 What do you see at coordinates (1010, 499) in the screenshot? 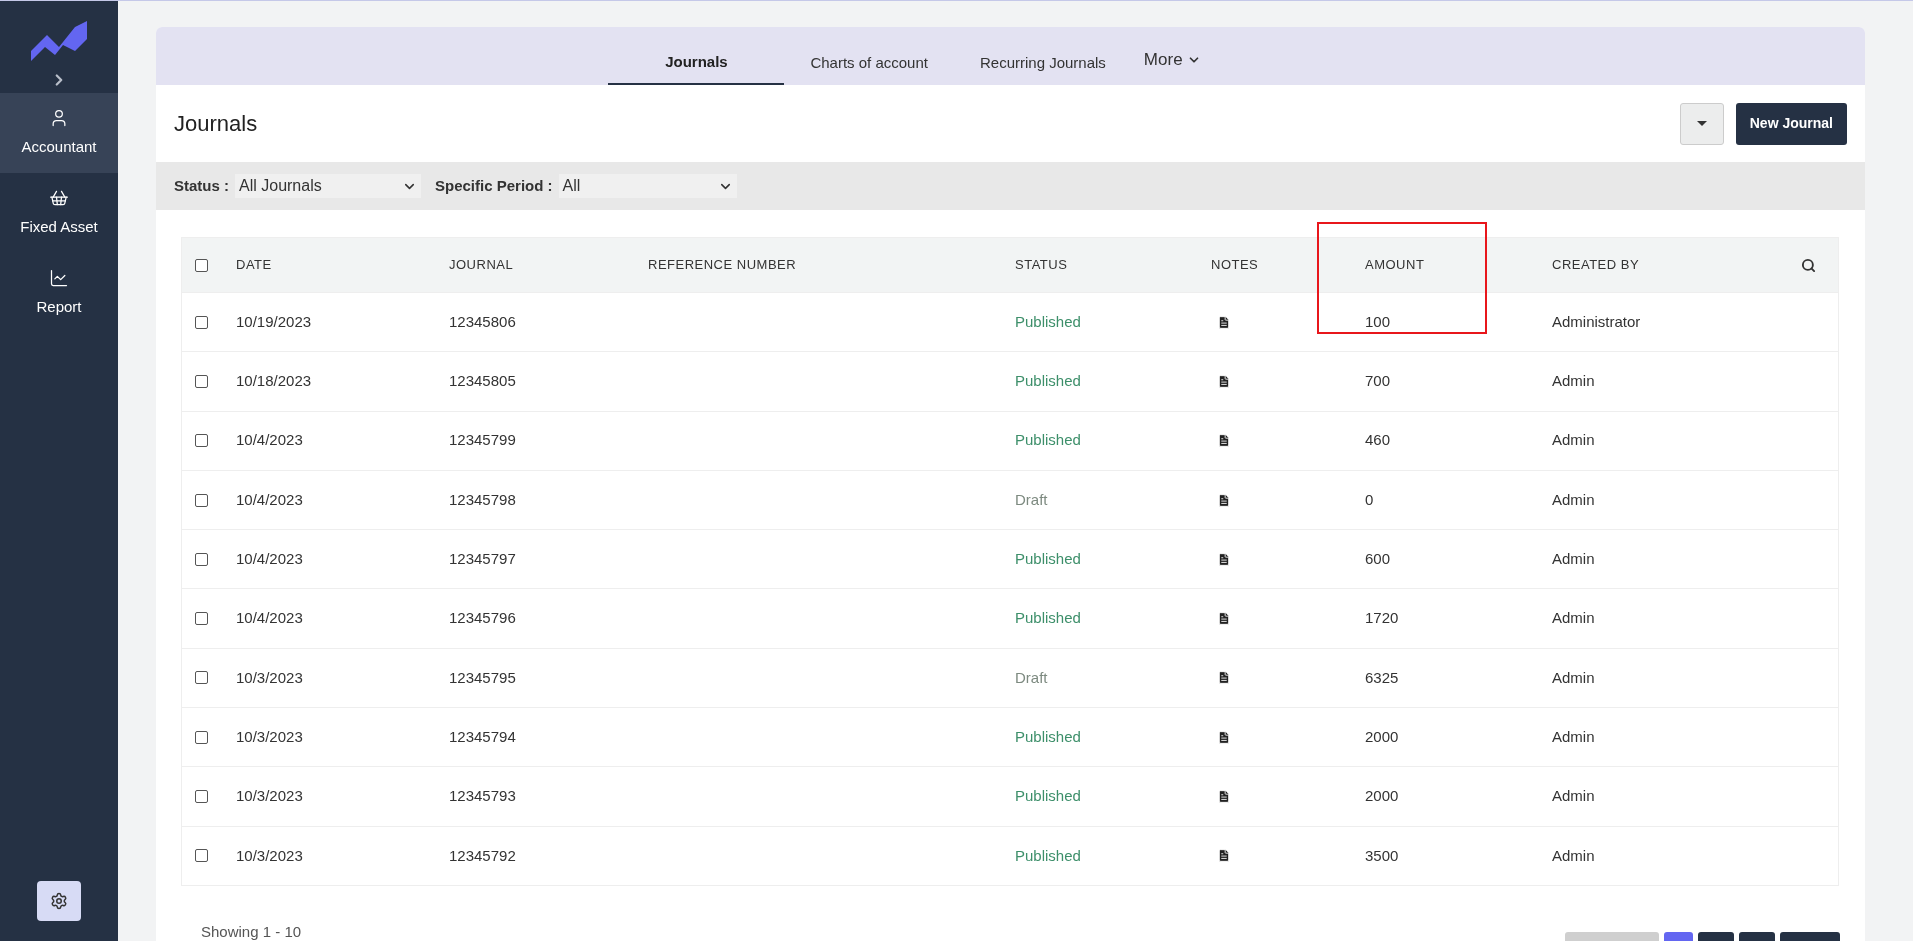
I see `table-row: 10/4/2023 12345798 Draft 0 Admin` at bounding box center [1010, 499].